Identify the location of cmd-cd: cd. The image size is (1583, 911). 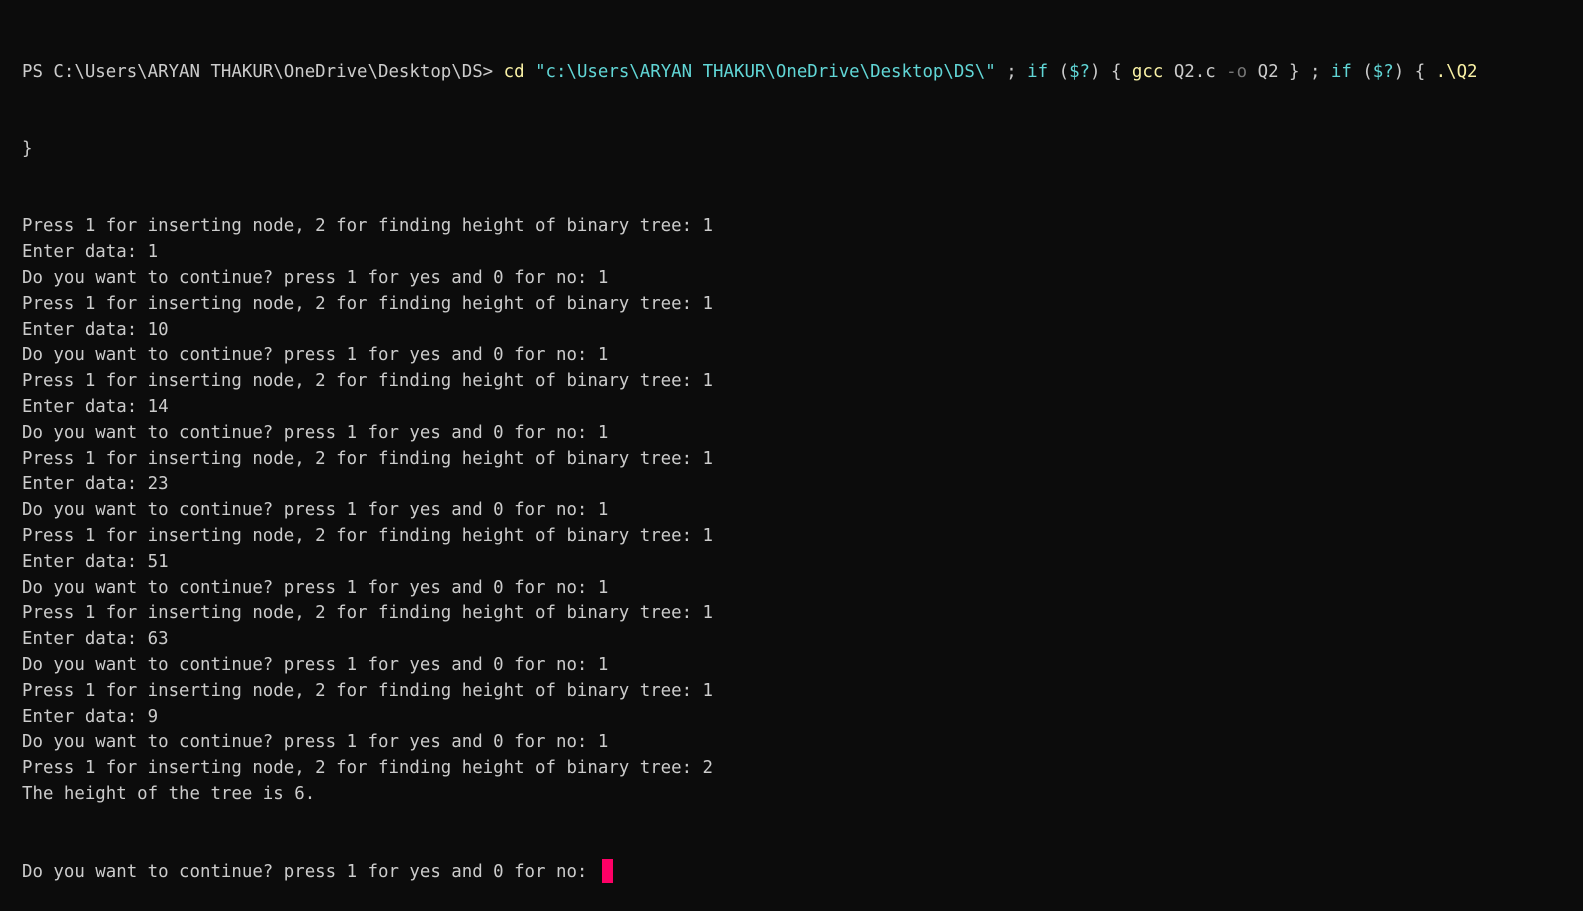
(514, 71).